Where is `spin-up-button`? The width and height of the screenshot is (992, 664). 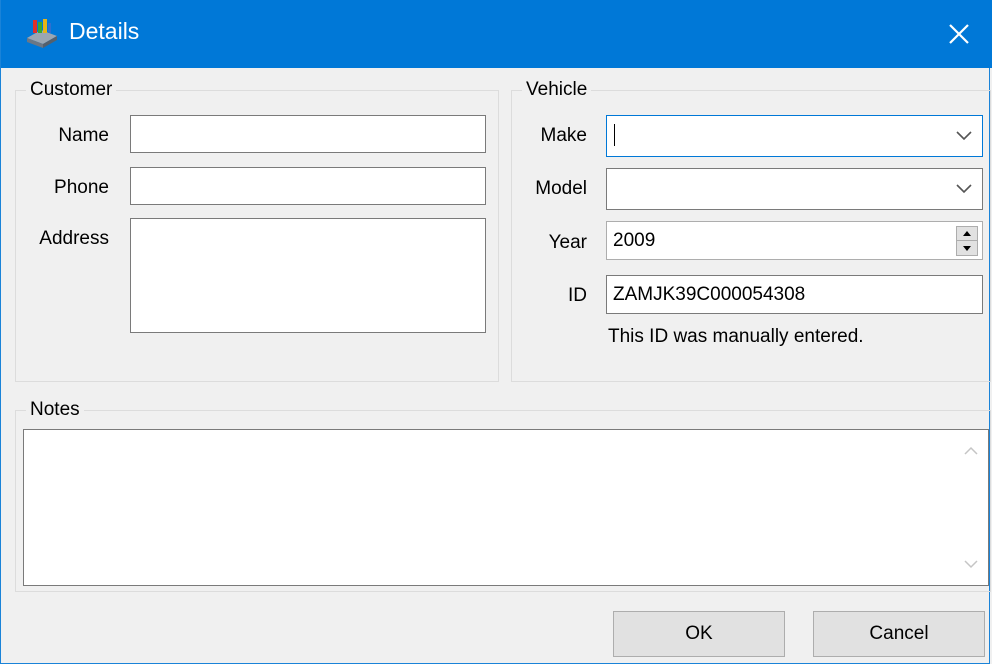
spin-up-button is located at coordinates (967, 234).